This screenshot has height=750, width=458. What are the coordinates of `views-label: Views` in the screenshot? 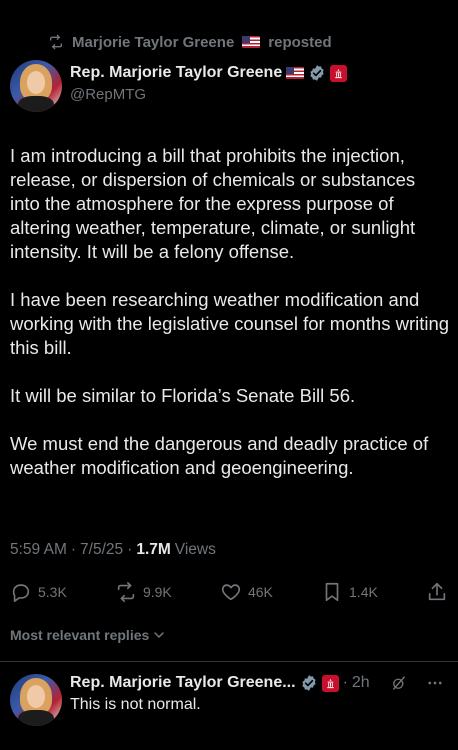 It's located at (195, 549).